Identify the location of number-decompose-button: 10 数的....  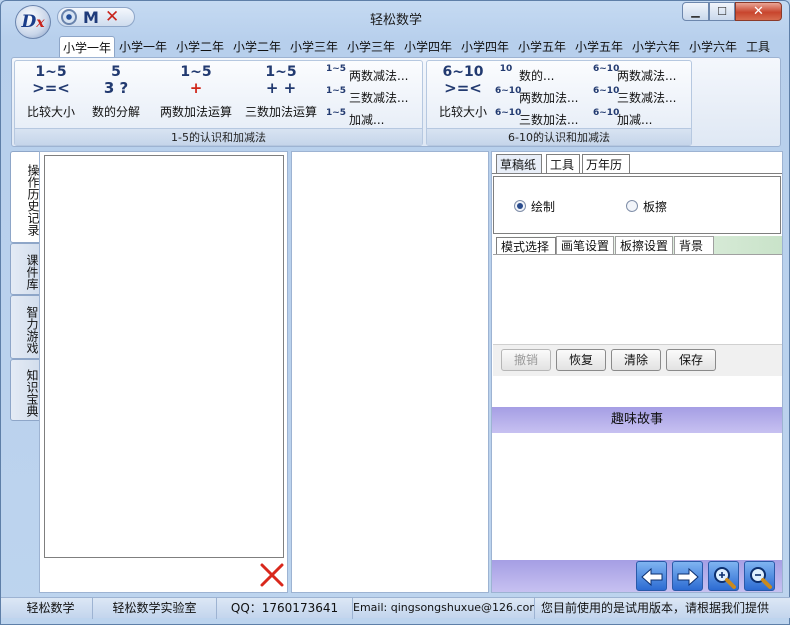
(541, 74).